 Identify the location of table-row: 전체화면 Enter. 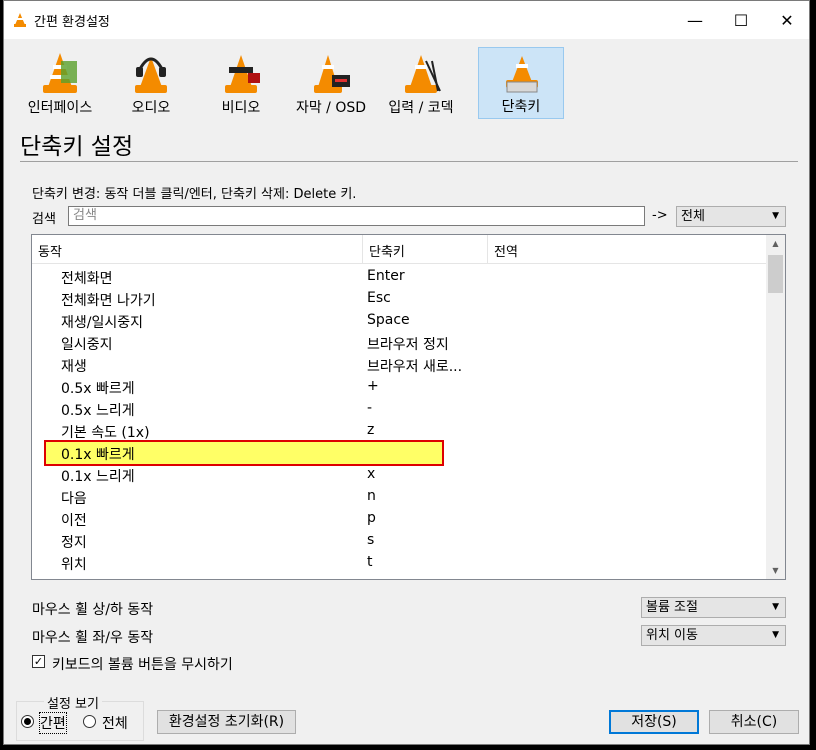
(398, 277).